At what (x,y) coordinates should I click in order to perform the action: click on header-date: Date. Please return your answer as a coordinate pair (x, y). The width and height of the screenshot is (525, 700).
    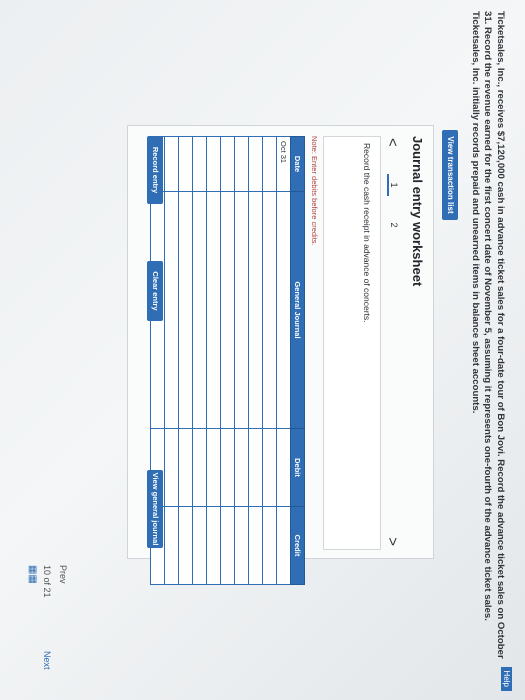
    Looking at the image, I should click on (297, 164).